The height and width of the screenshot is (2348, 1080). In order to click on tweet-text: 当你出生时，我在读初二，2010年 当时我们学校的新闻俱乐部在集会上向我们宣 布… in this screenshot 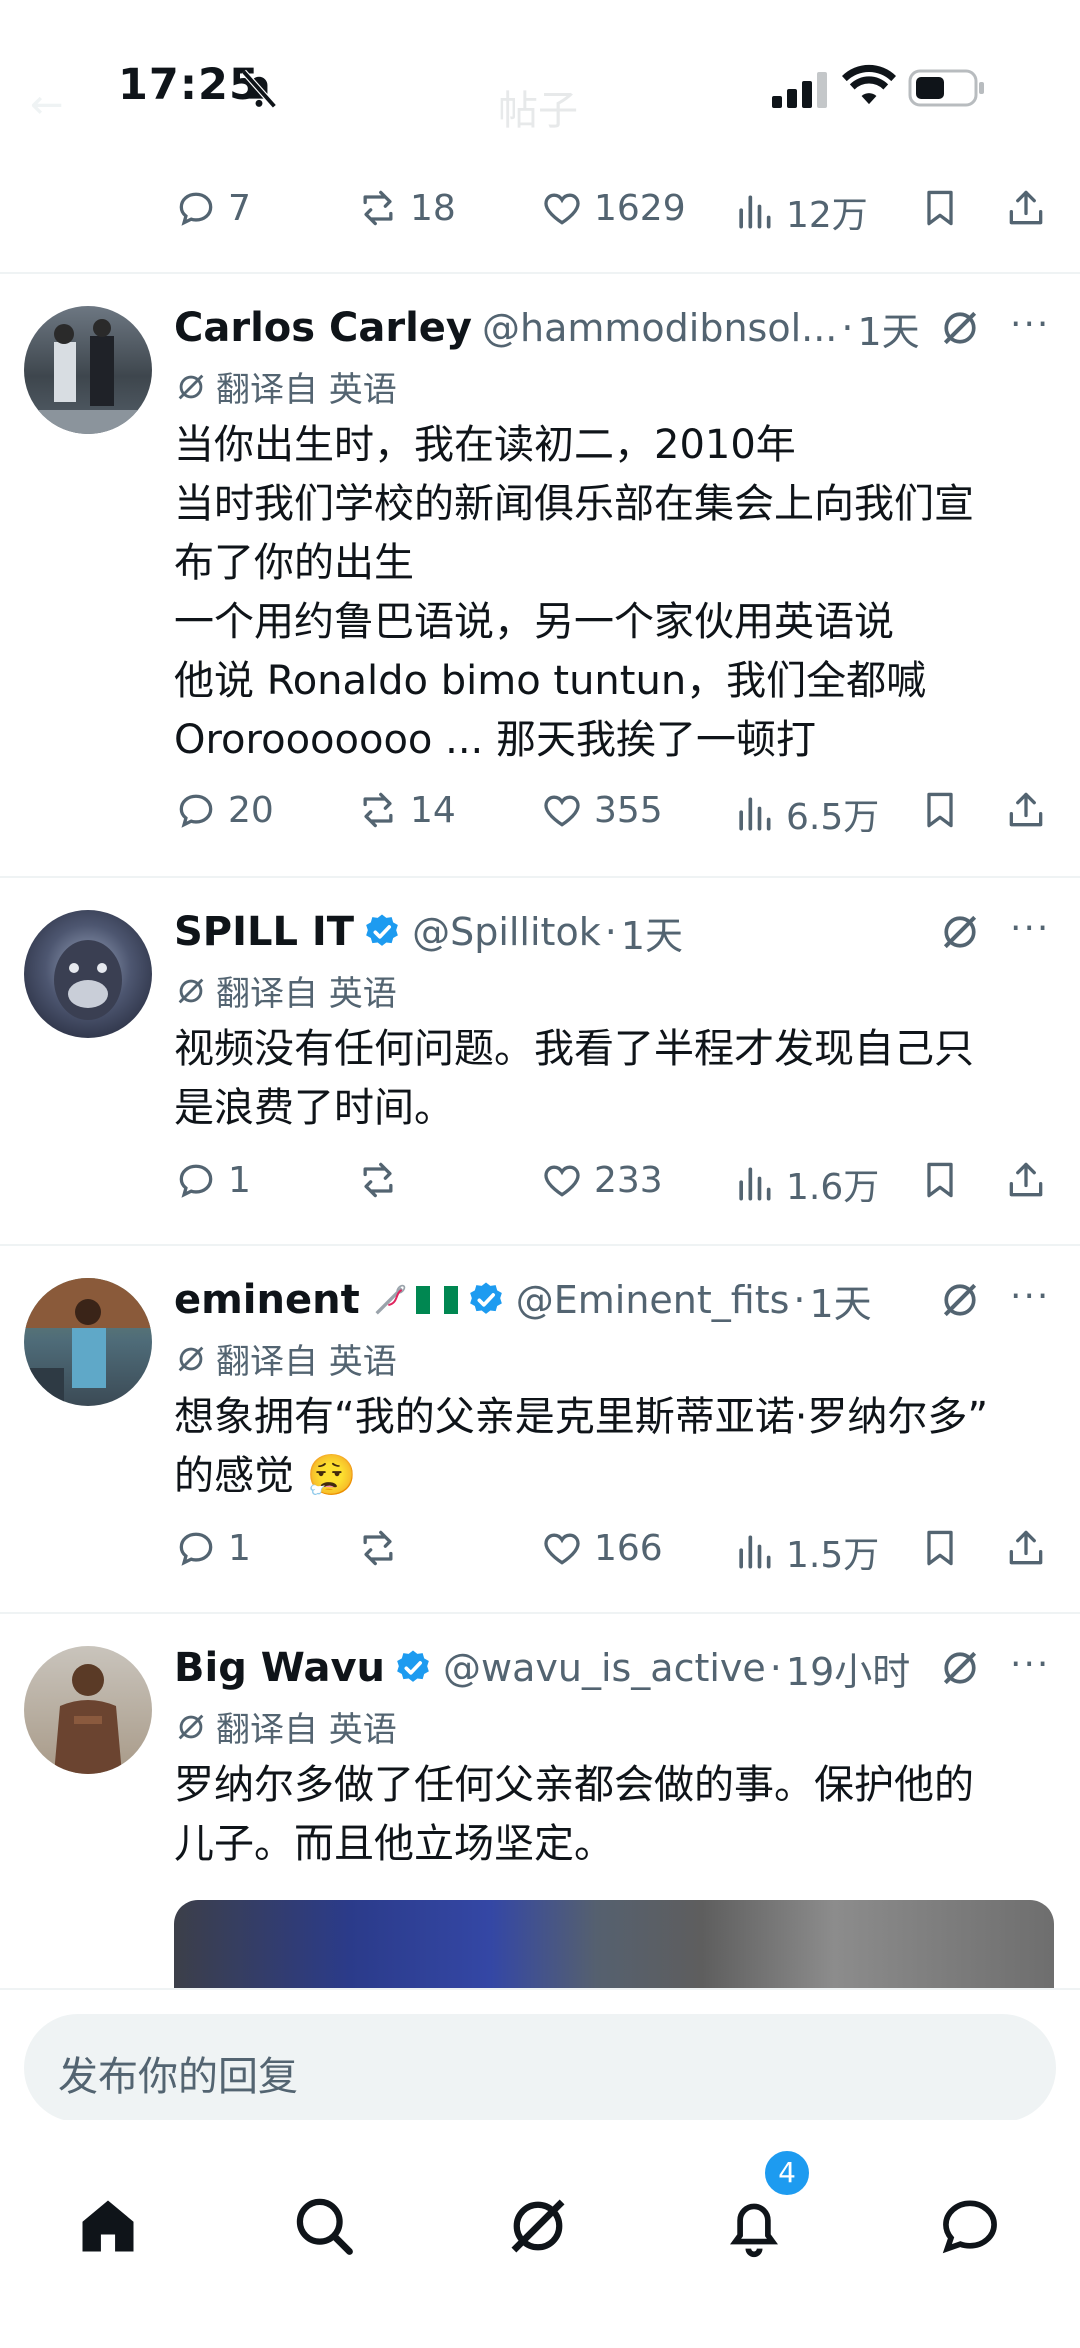, I will do `click(609, 593)`.